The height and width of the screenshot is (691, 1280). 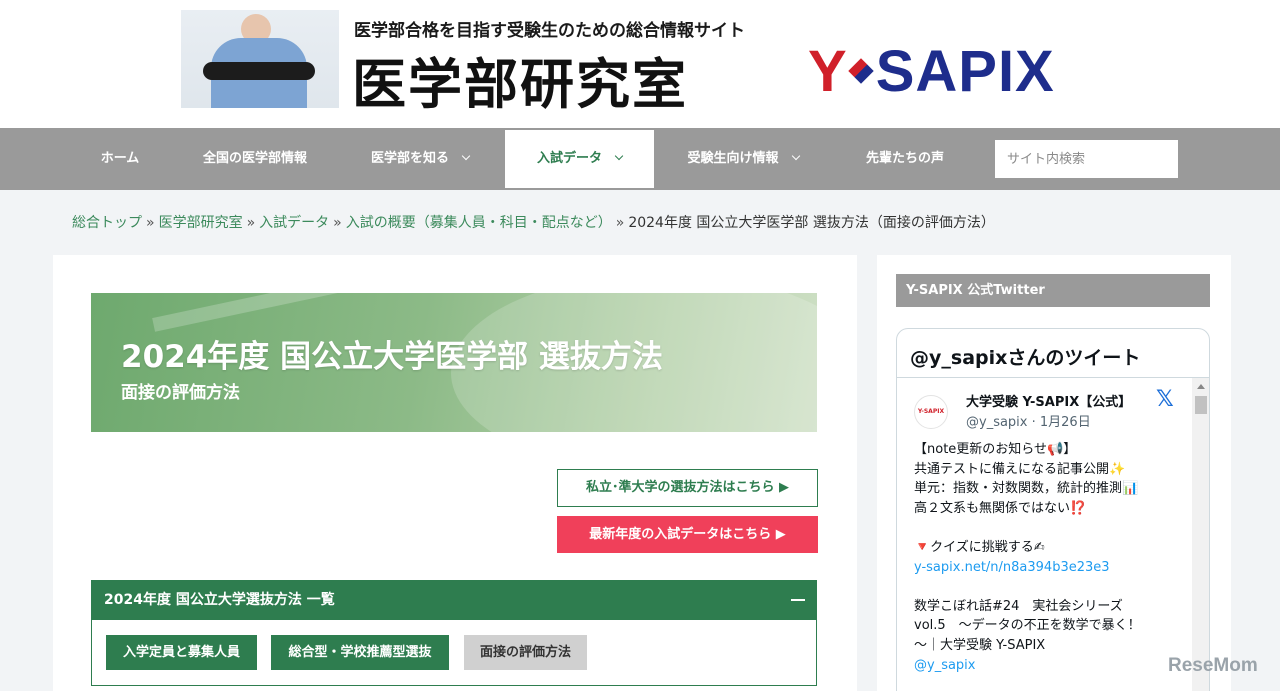 I want to click on breadcrumb-link-overview: 入試の概要（募集人員・科目・配点など）, so click(x=479, y=223).